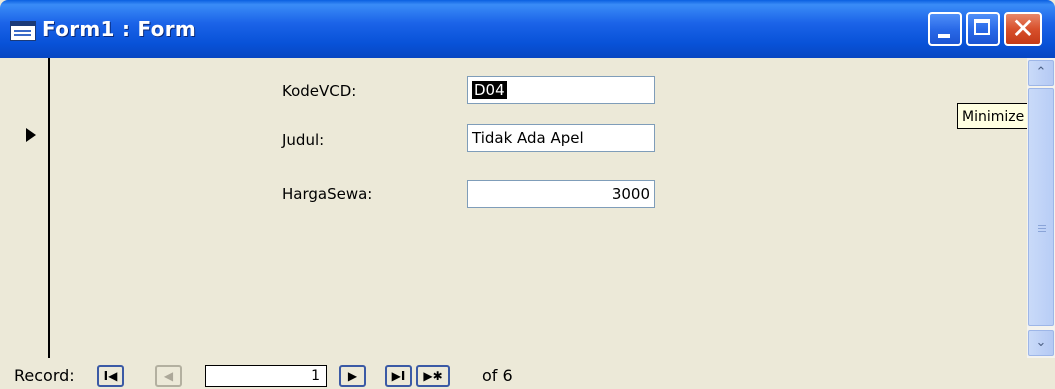  I want to click on close-icon: ✕, so click(1023, 28).